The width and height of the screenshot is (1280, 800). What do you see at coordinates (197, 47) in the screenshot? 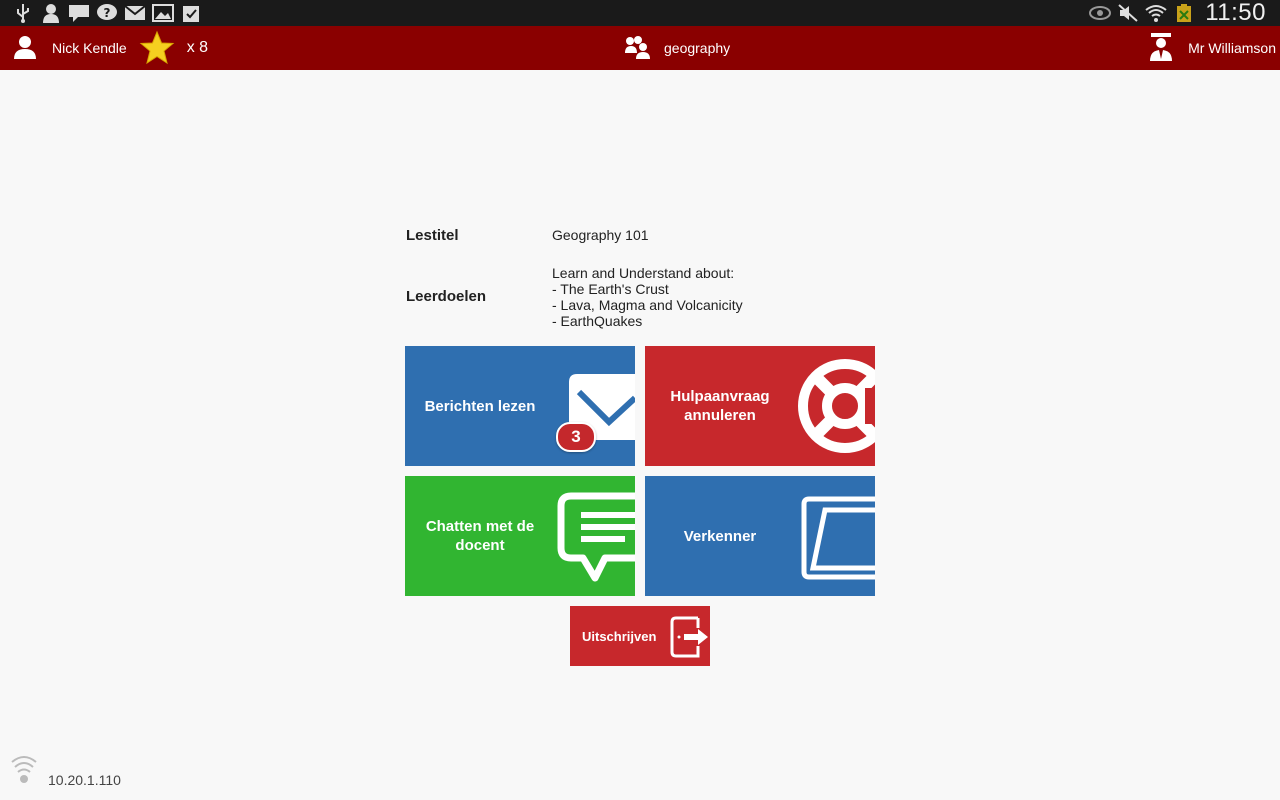
I see `stars-count: x 8` at bounding box center [197, 47].